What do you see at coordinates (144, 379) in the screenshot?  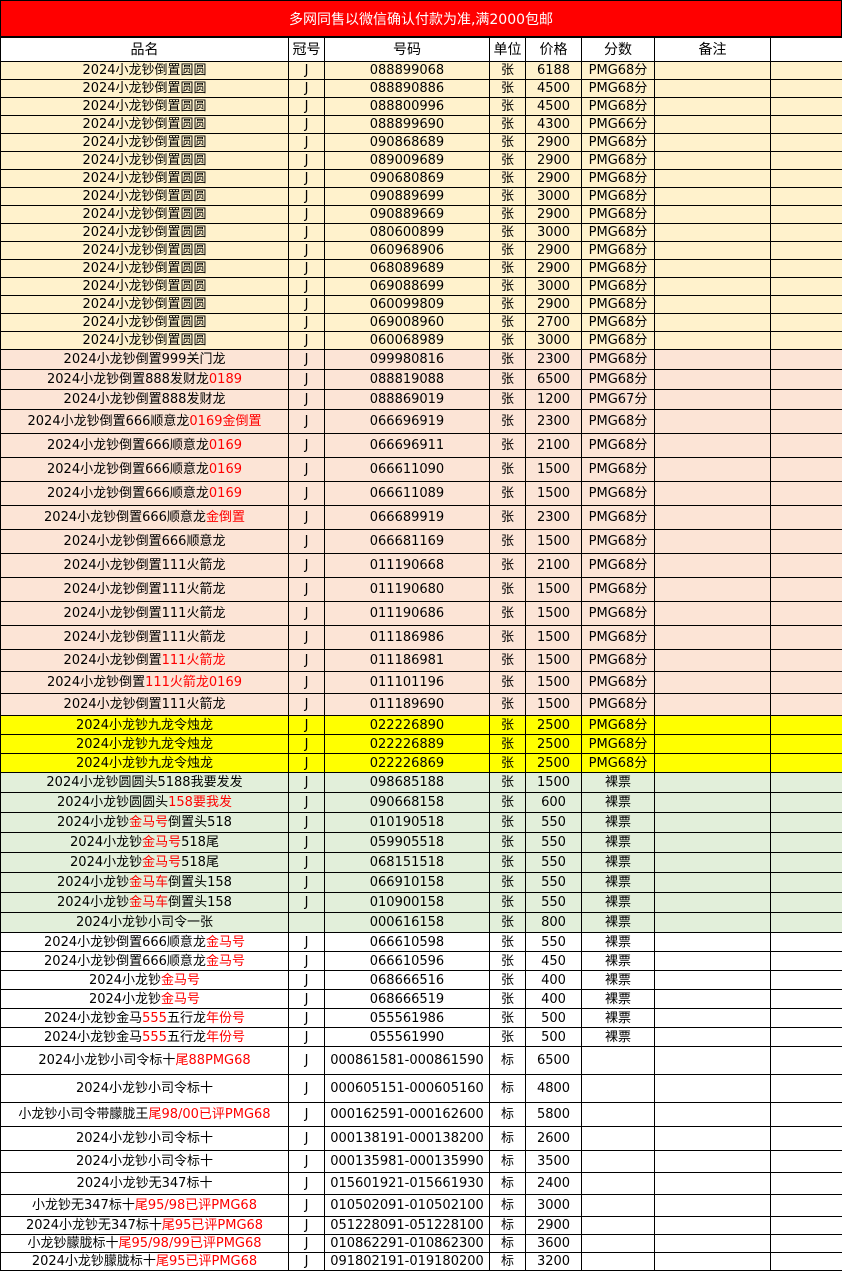 I see `cell-name: 2024小龙钞倒置888发财龙0189` at bounding box center [144, 379].